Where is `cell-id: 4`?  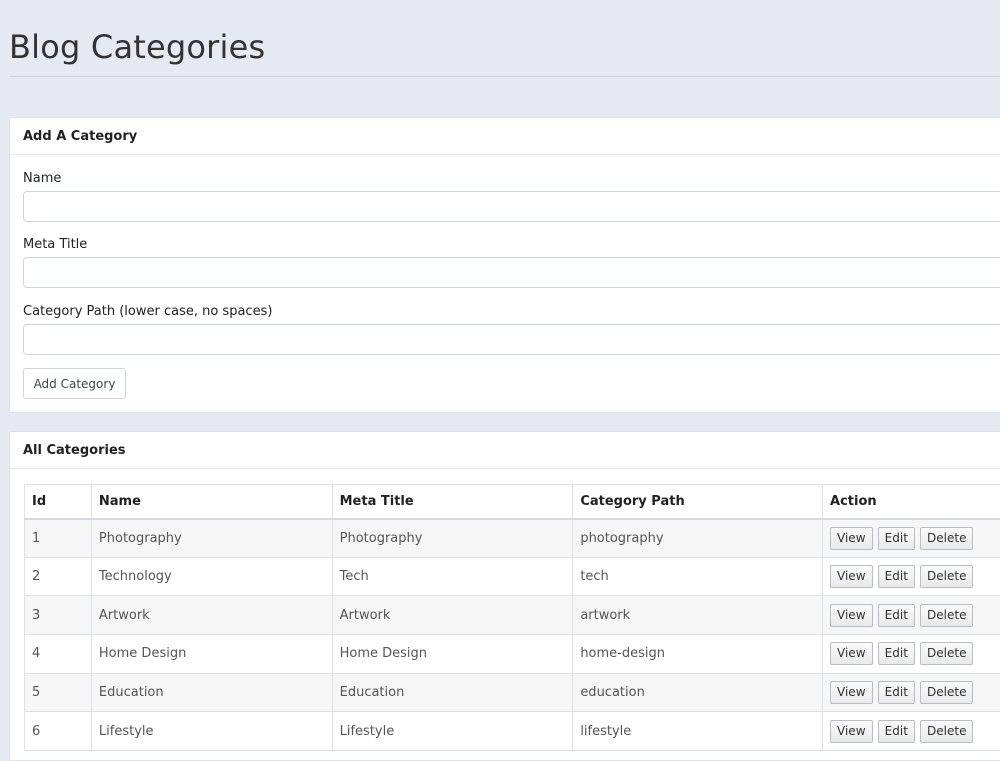 cell-id: 4 is located at coordinates (58, 654).